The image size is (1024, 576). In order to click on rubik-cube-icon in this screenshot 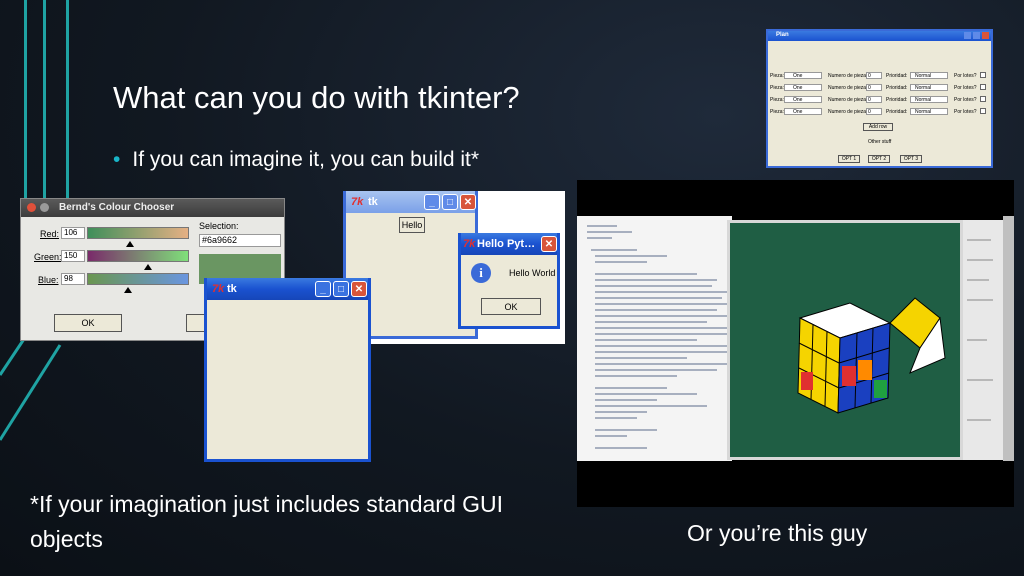, I will do `click(871, 355)`.